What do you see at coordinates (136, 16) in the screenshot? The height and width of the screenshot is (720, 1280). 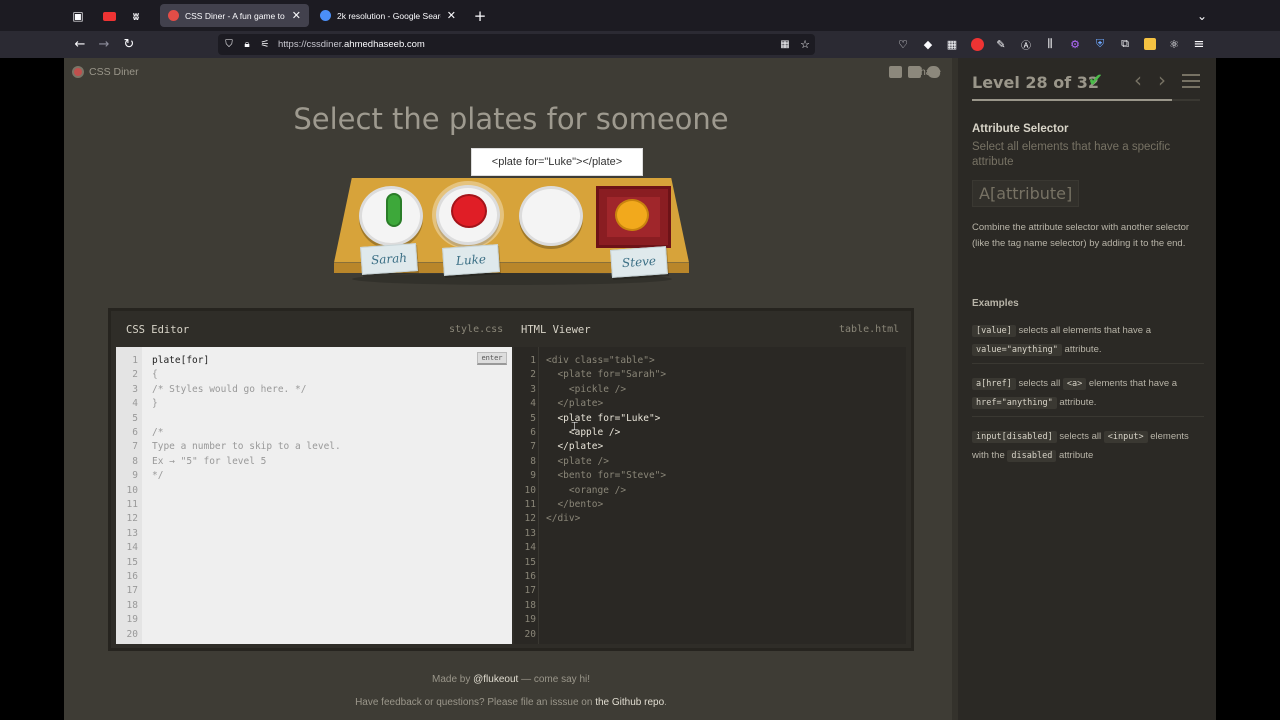 I see `twitch-pinned-tab-icon: ʬ` at bounding box center [136, 16].